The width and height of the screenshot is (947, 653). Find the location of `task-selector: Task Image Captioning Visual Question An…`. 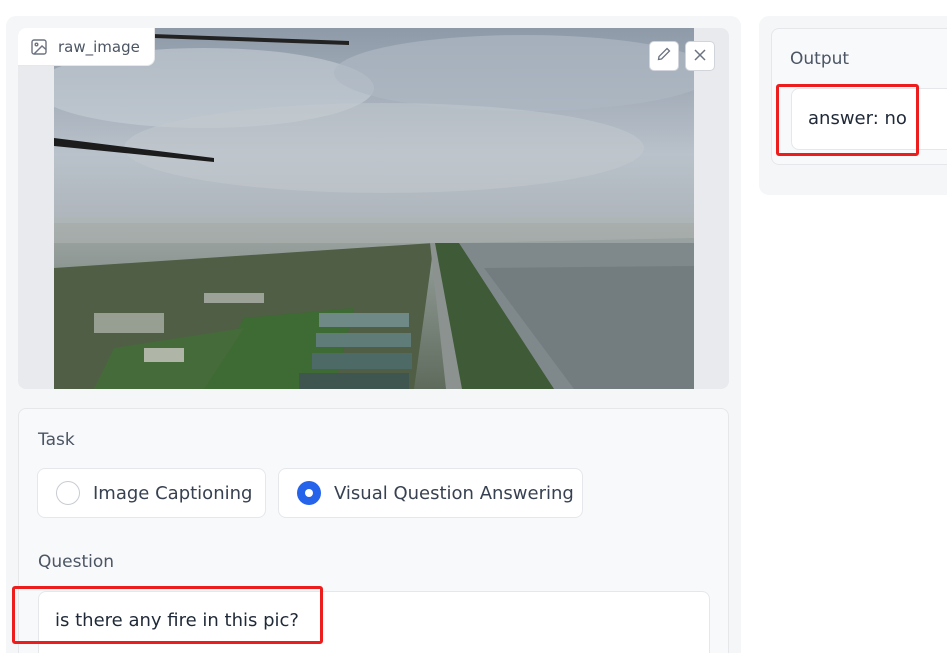

task-selector: Task Image Captioning Visual Question An… is located at coordinates (373, 470).